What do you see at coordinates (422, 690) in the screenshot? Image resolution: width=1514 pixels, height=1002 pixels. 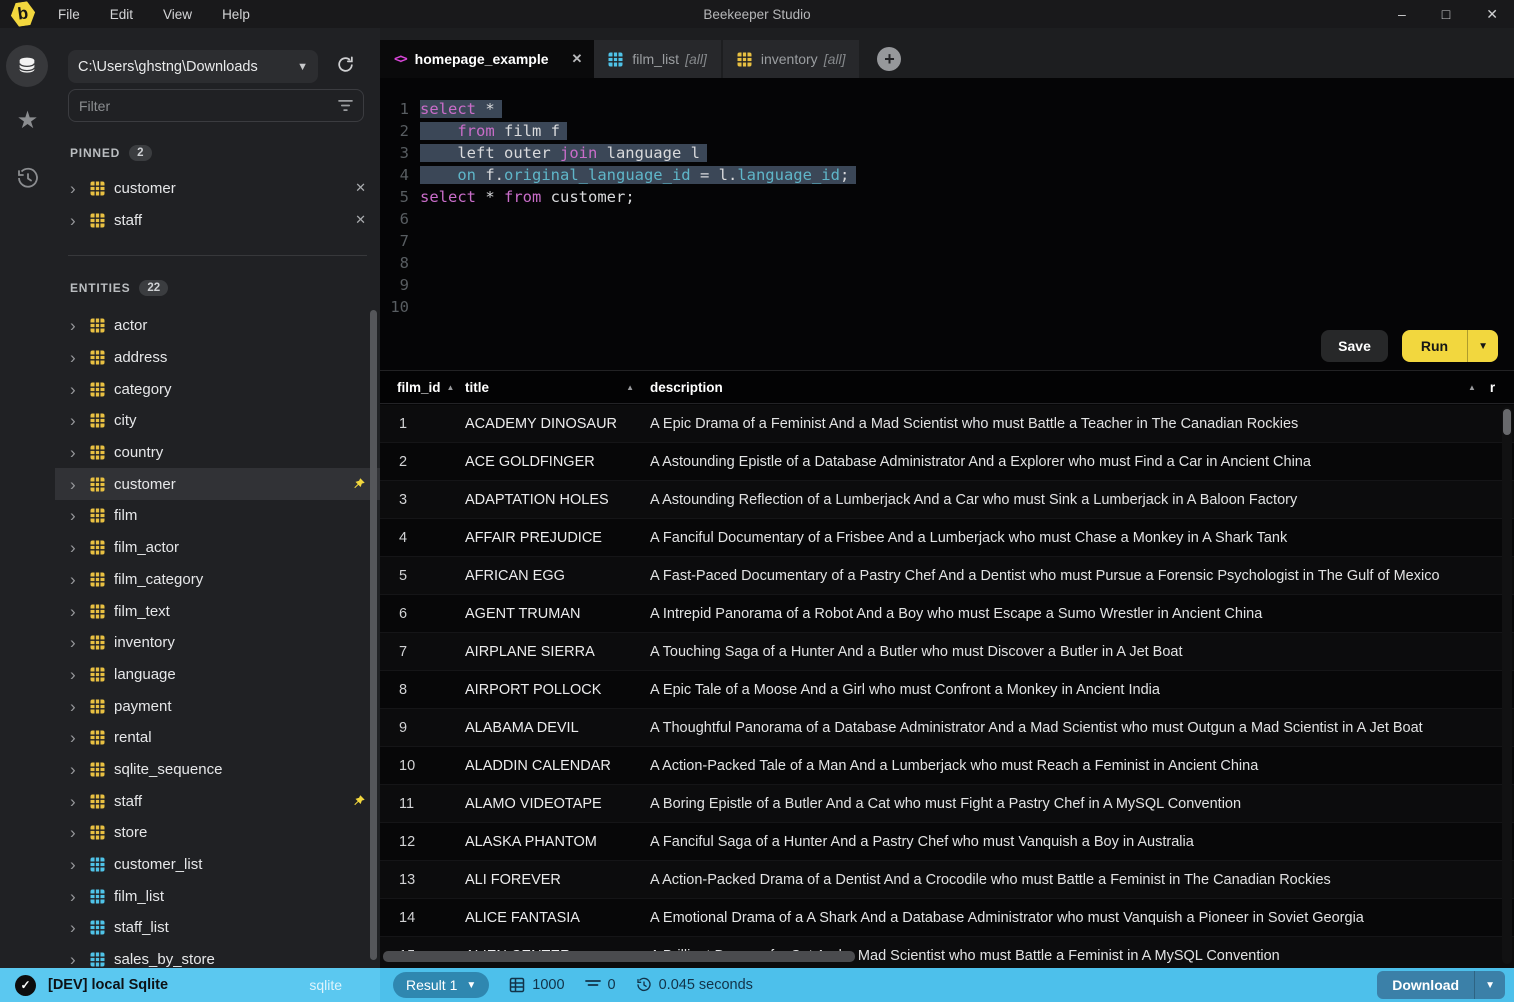 I see `cell-film-id: 8` at bounding box center [422, 690].